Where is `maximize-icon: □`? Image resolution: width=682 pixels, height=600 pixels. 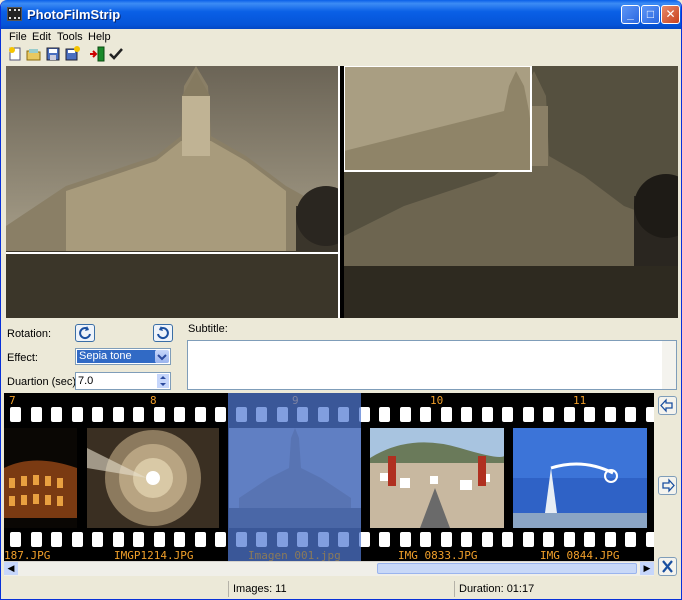 maximize-icon: □ is located at coordinates (650, 14).